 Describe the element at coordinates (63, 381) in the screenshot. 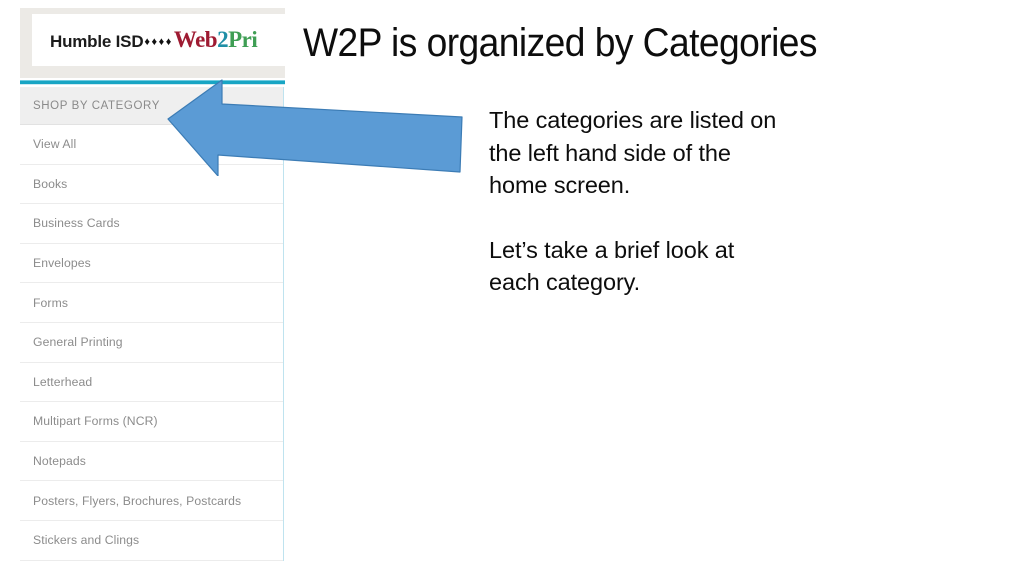

I see `category-list-item-label: Letterhead` at that location.